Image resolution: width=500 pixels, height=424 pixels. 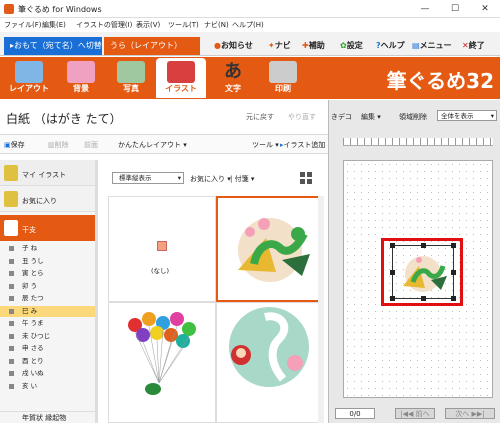 I want to click on zodiac-item-horse: 午 うま, so click(x=47, y=324).